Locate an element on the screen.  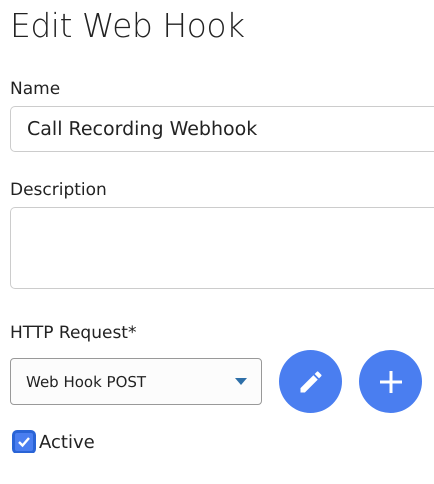
field-label: Description is located at coordinates (59, 190).